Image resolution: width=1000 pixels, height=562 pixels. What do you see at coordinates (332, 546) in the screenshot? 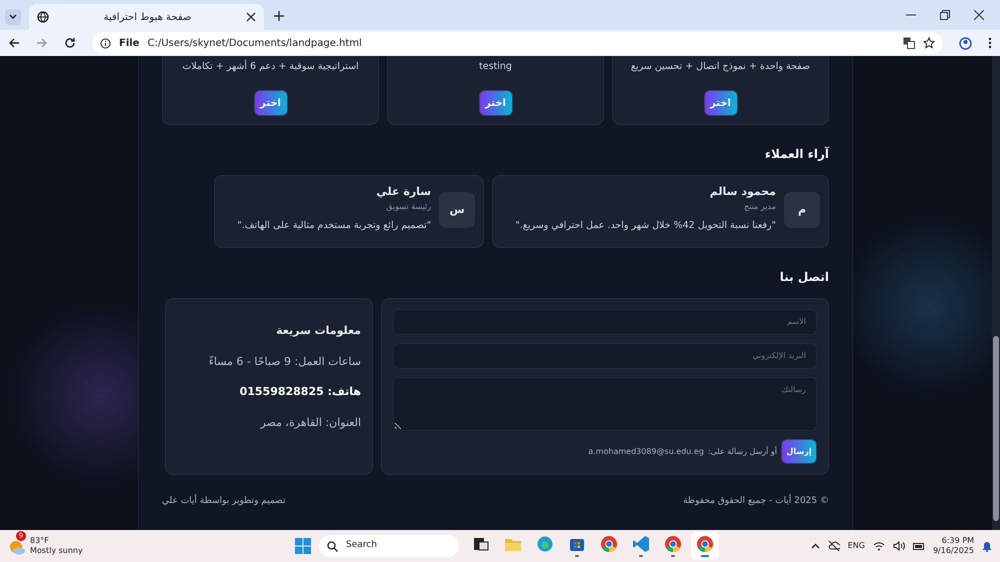
I see `search-icon` at bounding box center [332, 546].